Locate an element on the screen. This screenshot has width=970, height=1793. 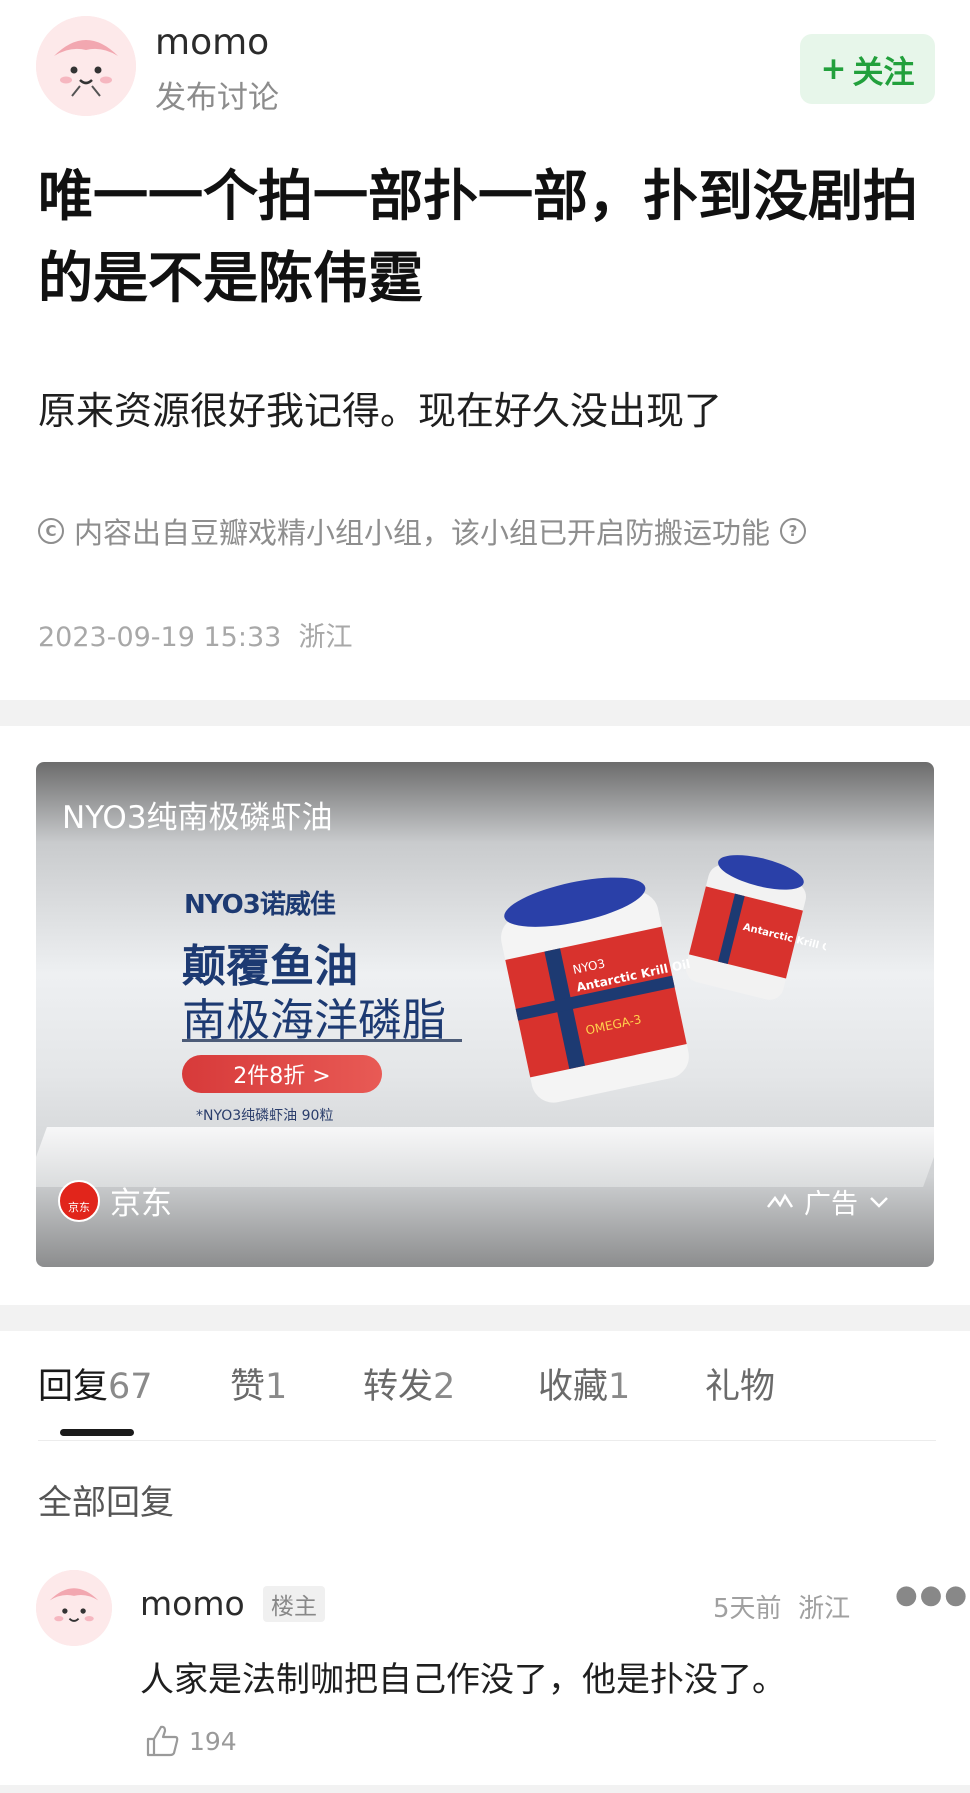
tab-gifts: 礼物 is located at coordinates (740, 1383).